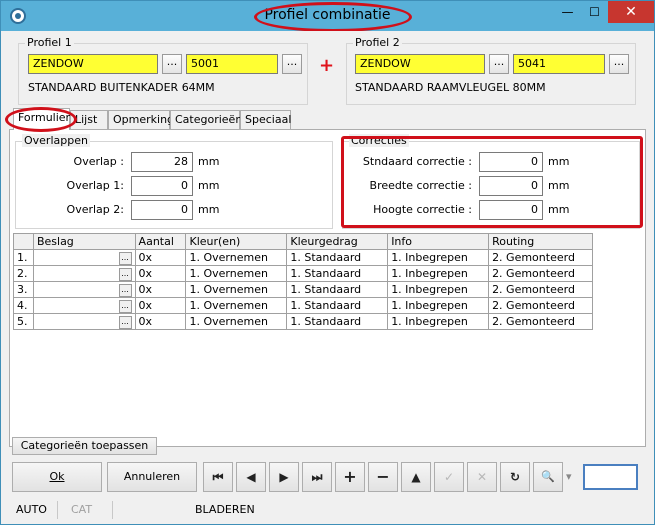 The height and width of the screenshot is (525, 655). Describe the element at coordinates (420, 64) in the screenshot. I see `profiel2-supplier-field: ZENDOW` at that location.